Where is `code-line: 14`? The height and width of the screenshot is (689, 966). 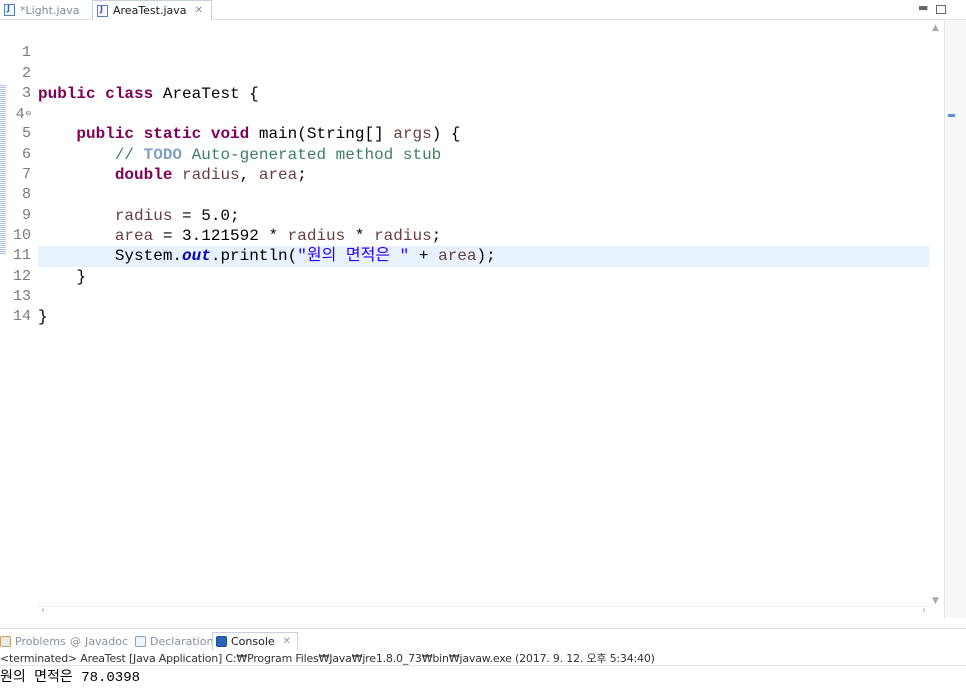
code-line: 14 is located at coordinates (472, 306).